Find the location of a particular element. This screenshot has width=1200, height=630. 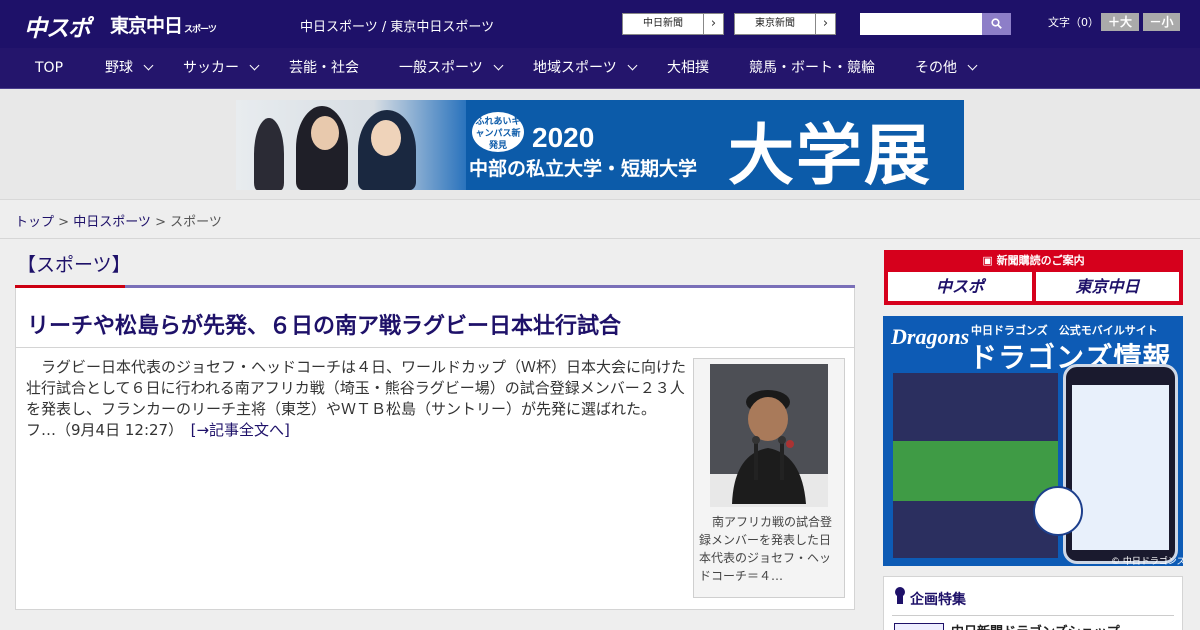

tokyo-shimbun-link: 東京新聞 › is located at coordinates (785, 24).